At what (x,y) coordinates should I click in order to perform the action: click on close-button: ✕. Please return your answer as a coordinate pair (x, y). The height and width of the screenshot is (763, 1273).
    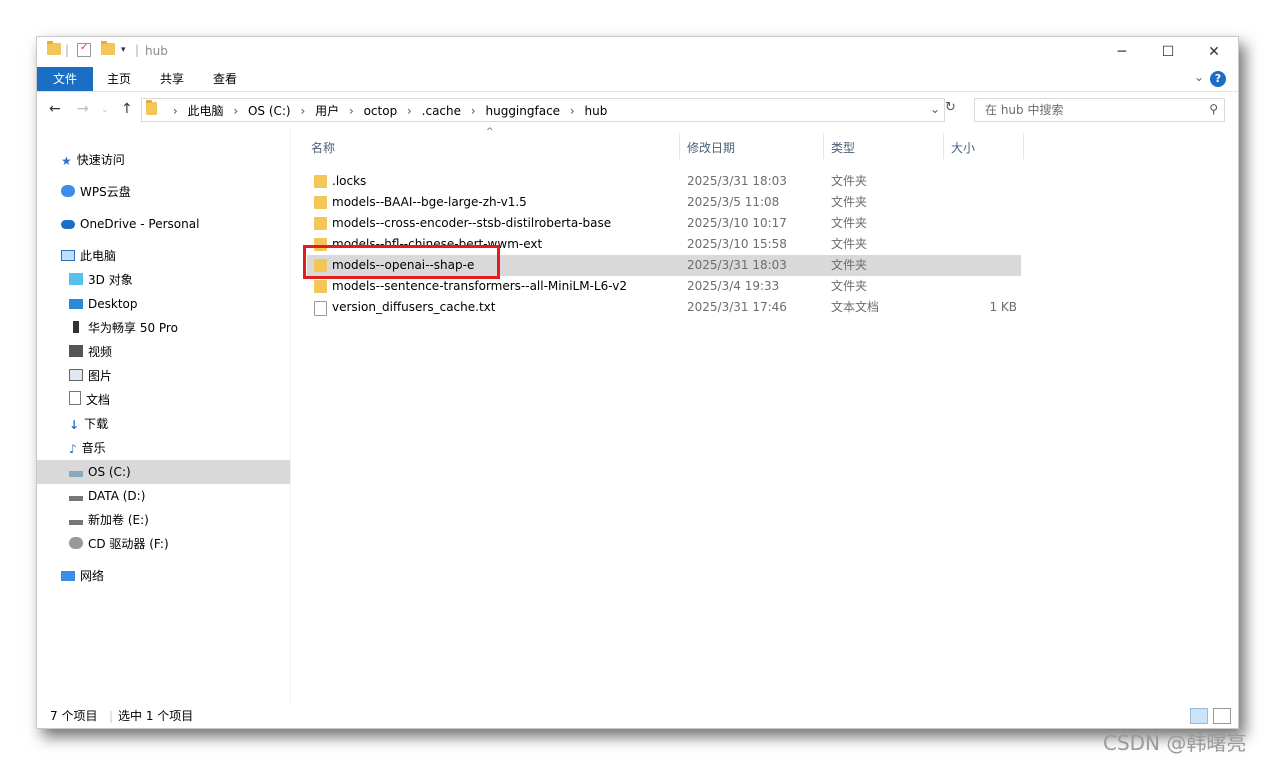
    Looking at the image, I should click on (1214, 52).